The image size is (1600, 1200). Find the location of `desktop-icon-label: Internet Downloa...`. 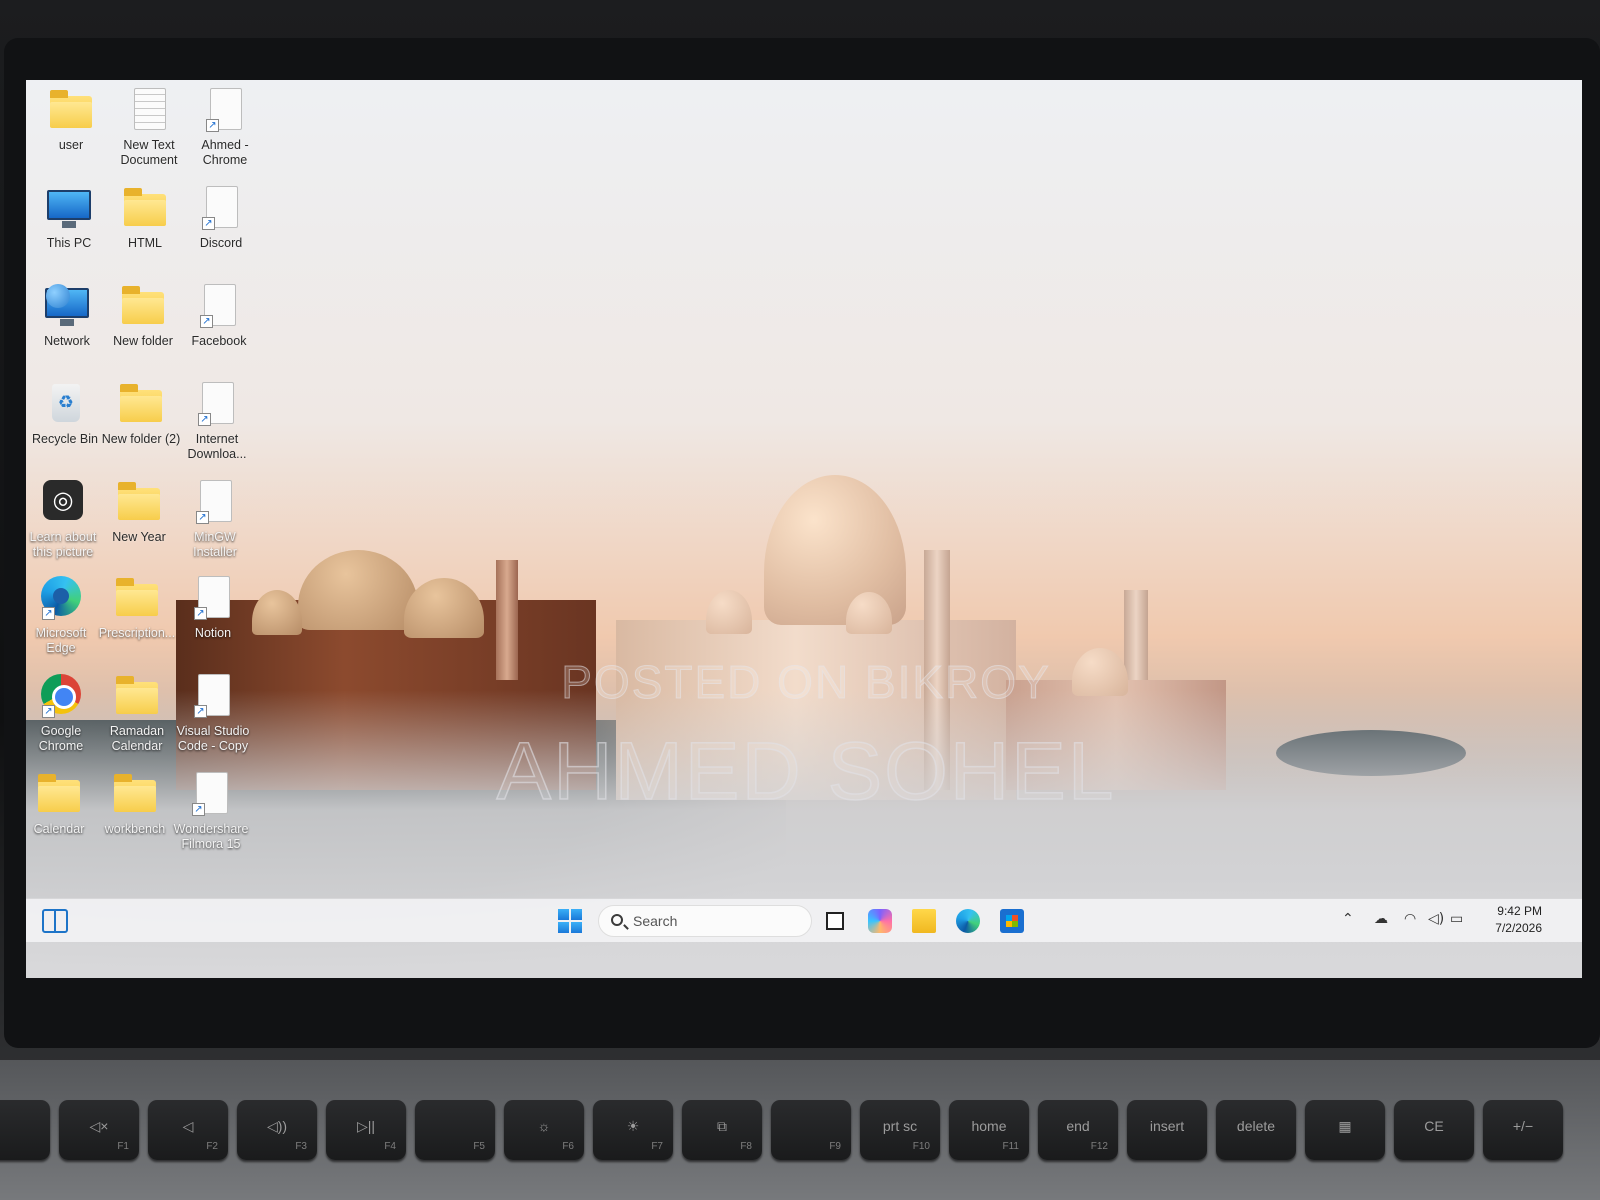

desktop-icon-label: Internet Downloa... is located at coordinates (217, 446).